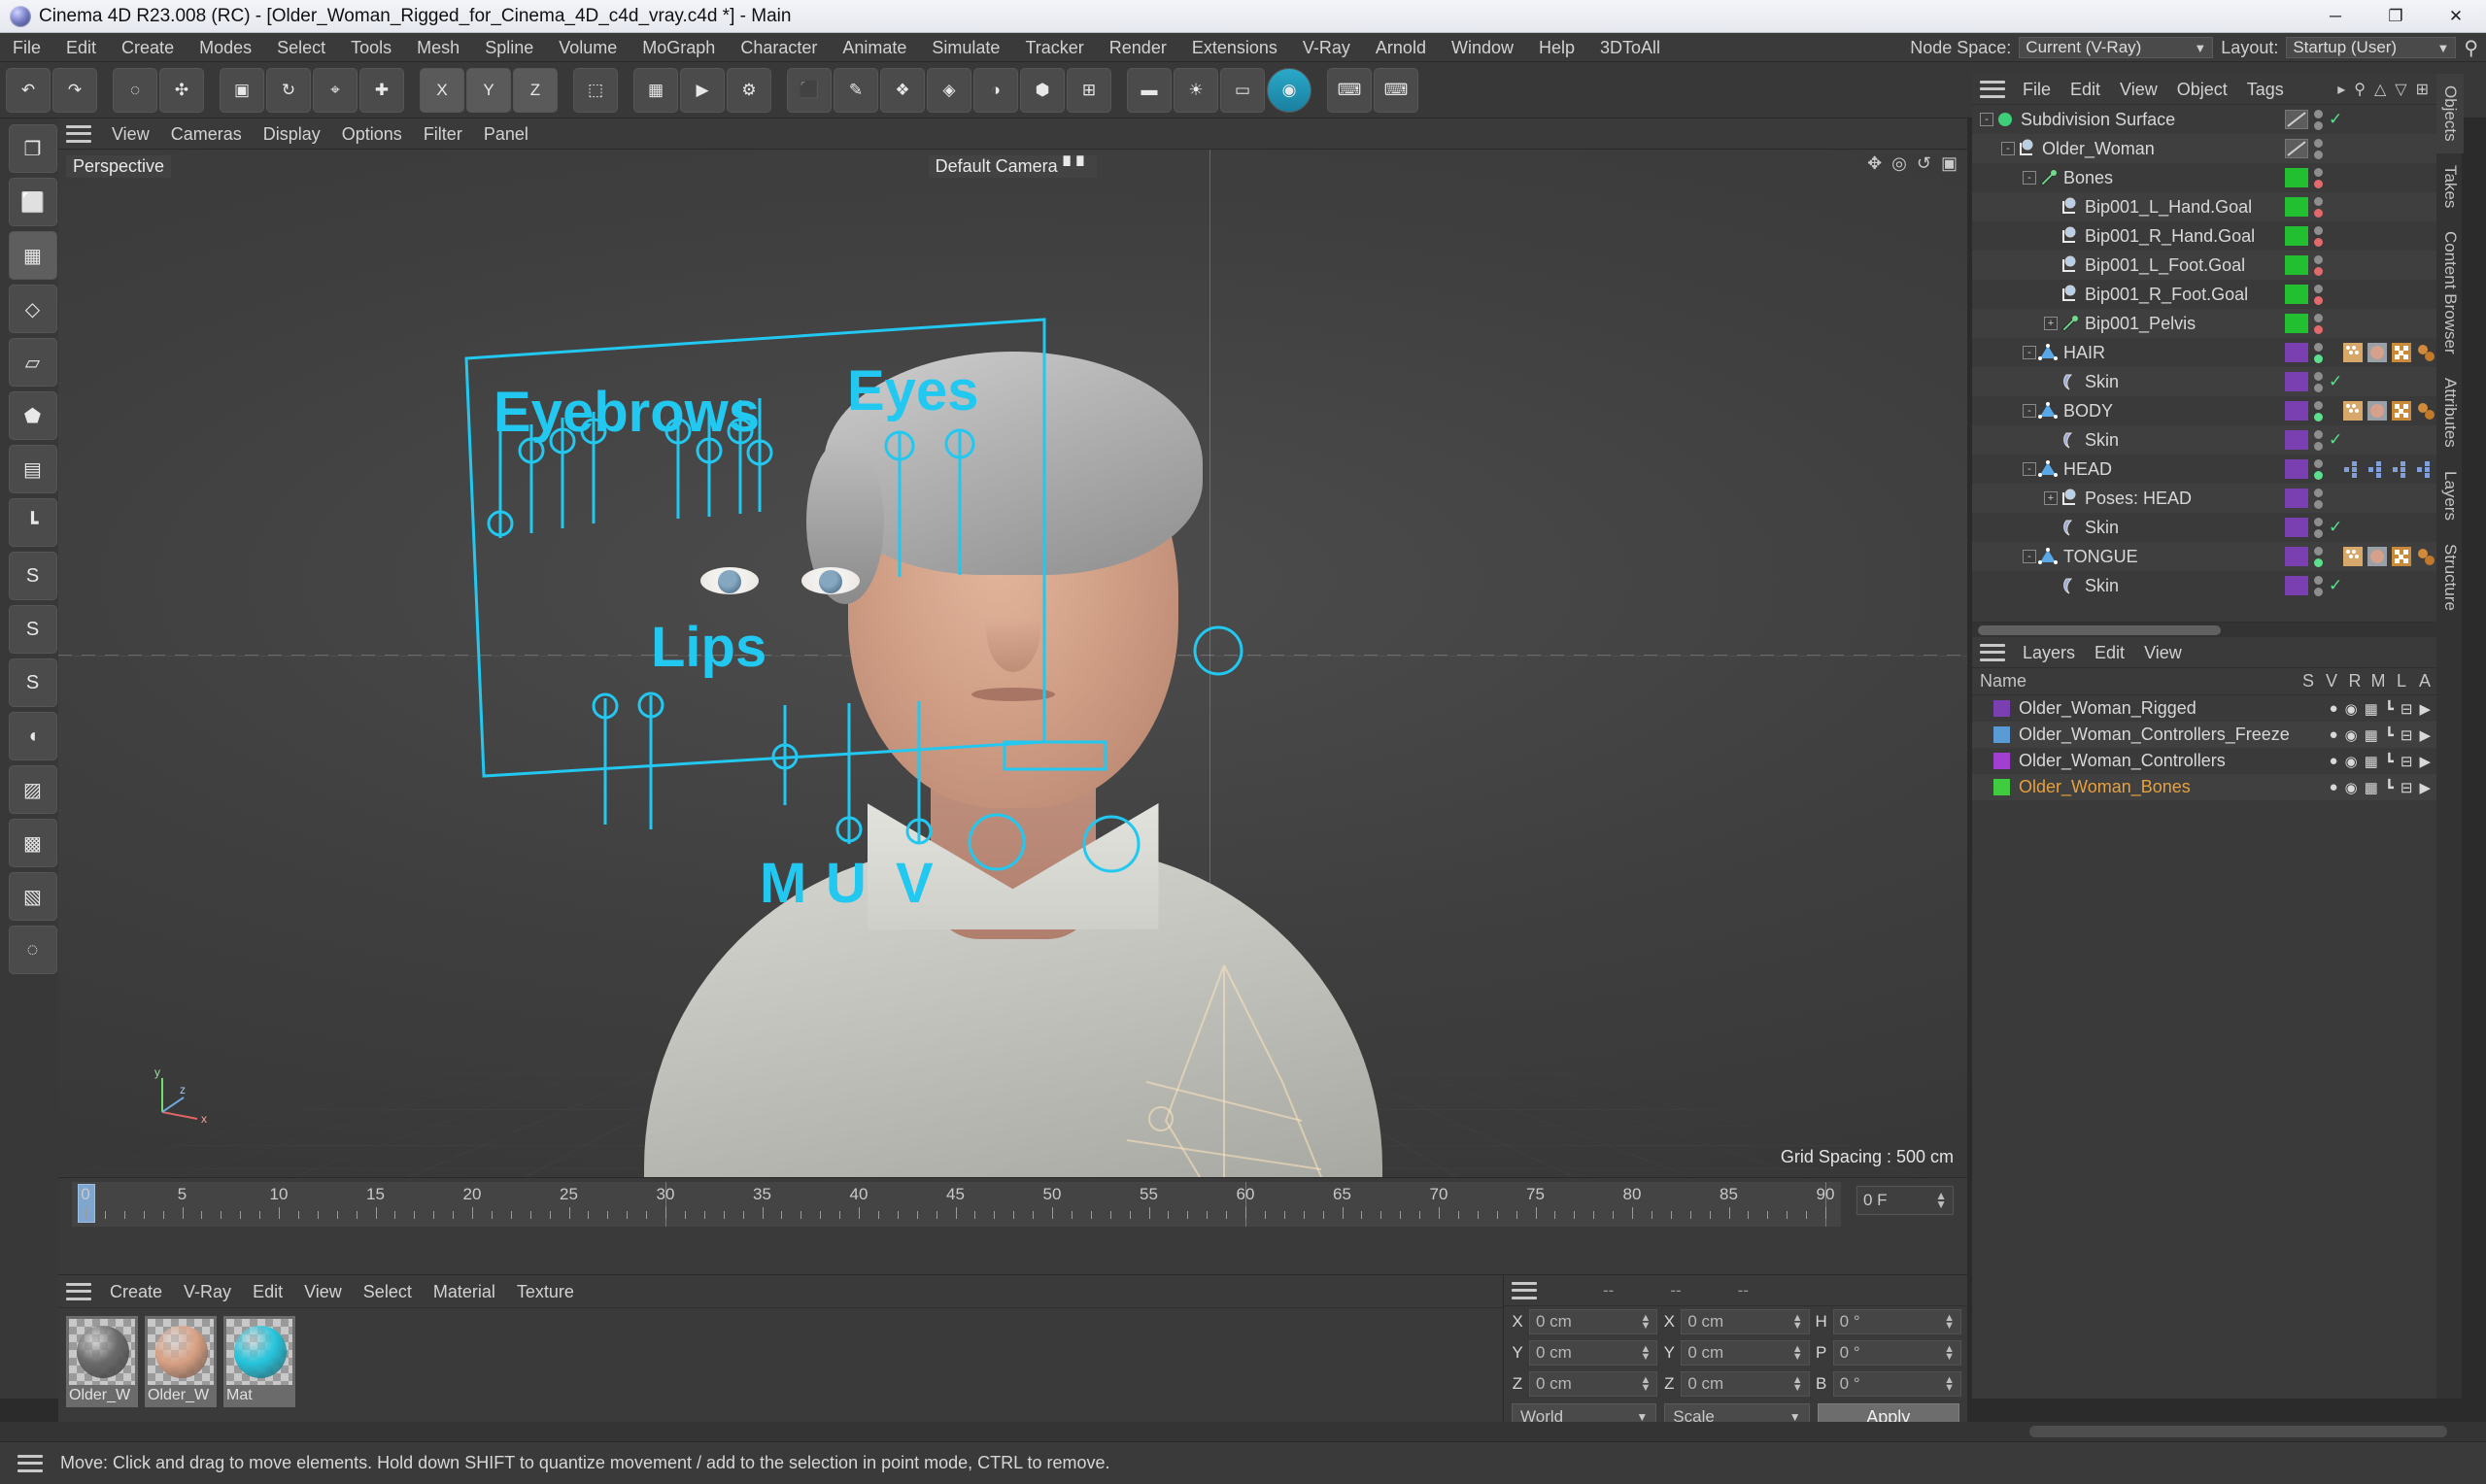  I want to click on object-tree-row: - Older_Woman, so click(2204, 148).